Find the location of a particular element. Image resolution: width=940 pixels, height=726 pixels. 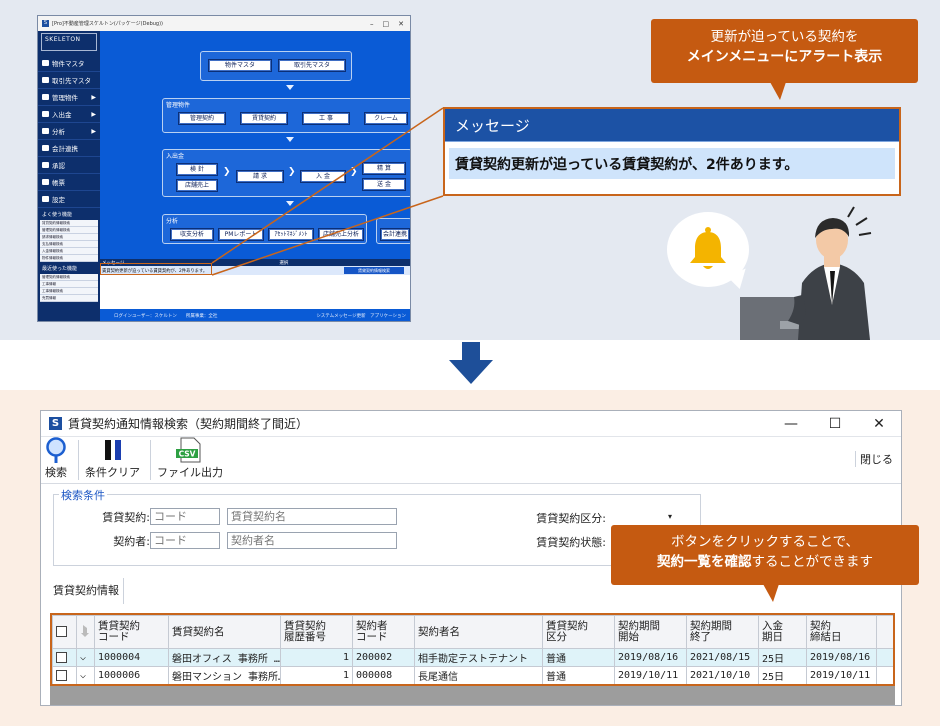

contractor-code-input is located at coordinates (185, 540).